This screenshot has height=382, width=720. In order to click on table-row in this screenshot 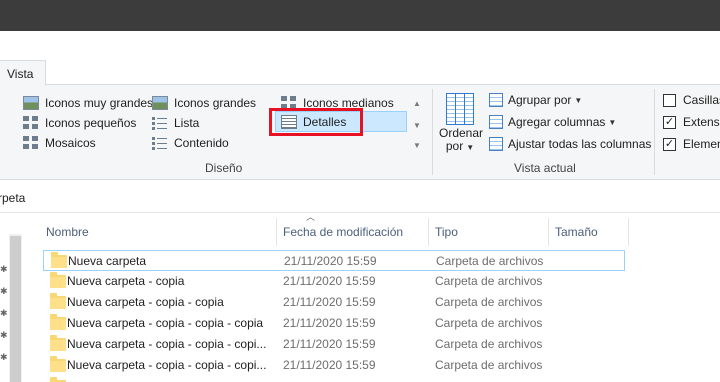, I will do `click(334, 379)`.